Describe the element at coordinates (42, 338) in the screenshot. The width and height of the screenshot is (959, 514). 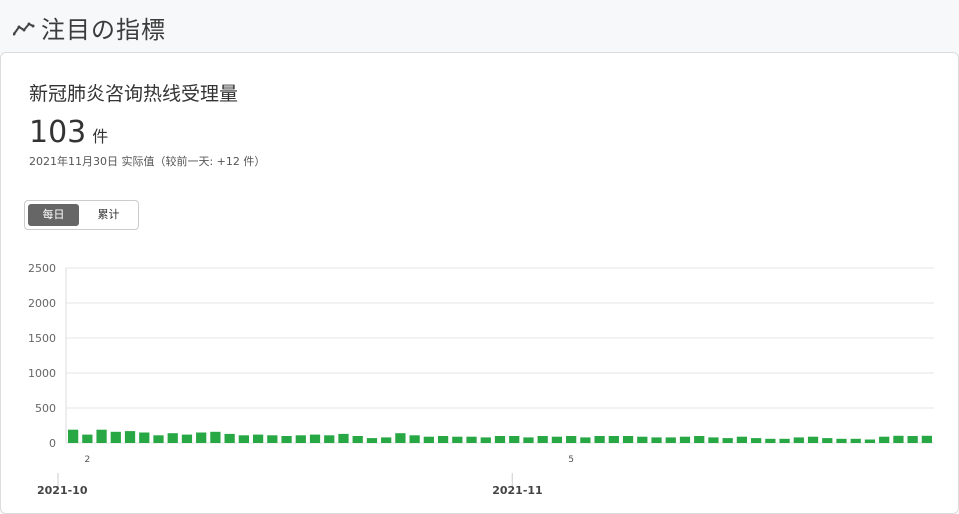
I see `y-tick-label: 1500` at that location.